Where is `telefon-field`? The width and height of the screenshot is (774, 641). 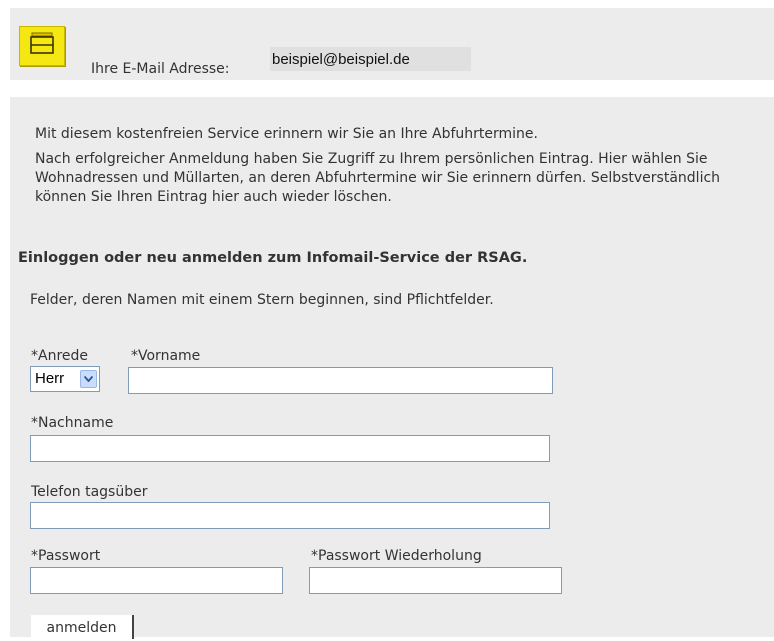
telefon-field is located at coordinates (290, 515).